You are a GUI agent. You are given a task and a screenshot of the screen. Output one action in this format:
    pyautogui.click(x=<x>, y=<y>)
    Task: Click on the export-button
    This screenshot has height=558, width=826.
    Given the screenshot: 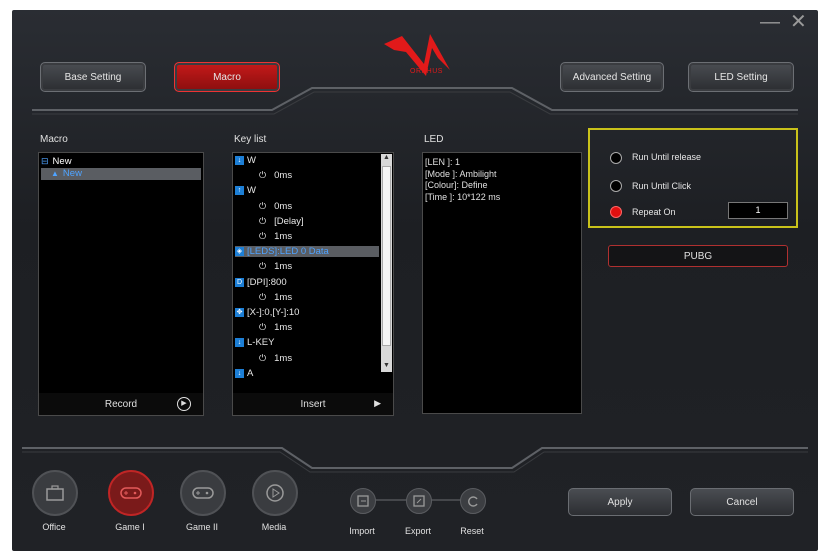 What is the action you would take?
    pyautogui.click(x=419, y=501)
    